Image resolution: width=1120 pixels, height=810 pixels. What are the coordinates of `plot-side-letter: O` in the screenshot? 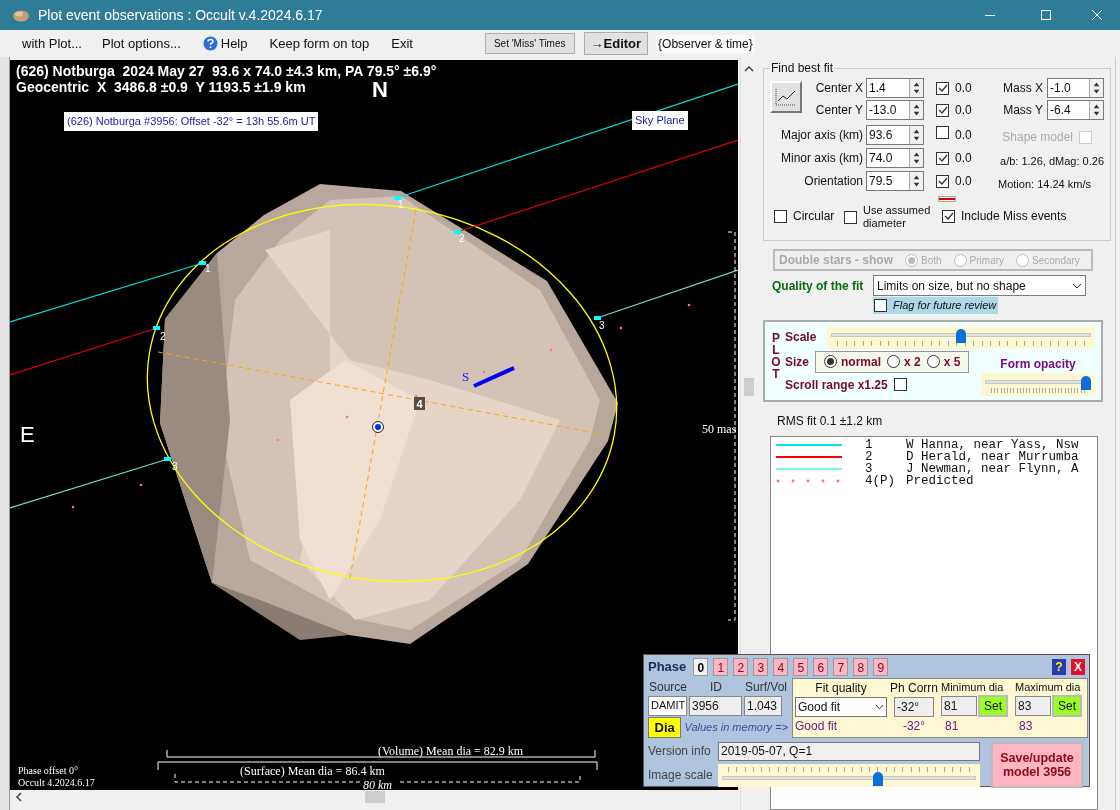 It's located at (776, 361).